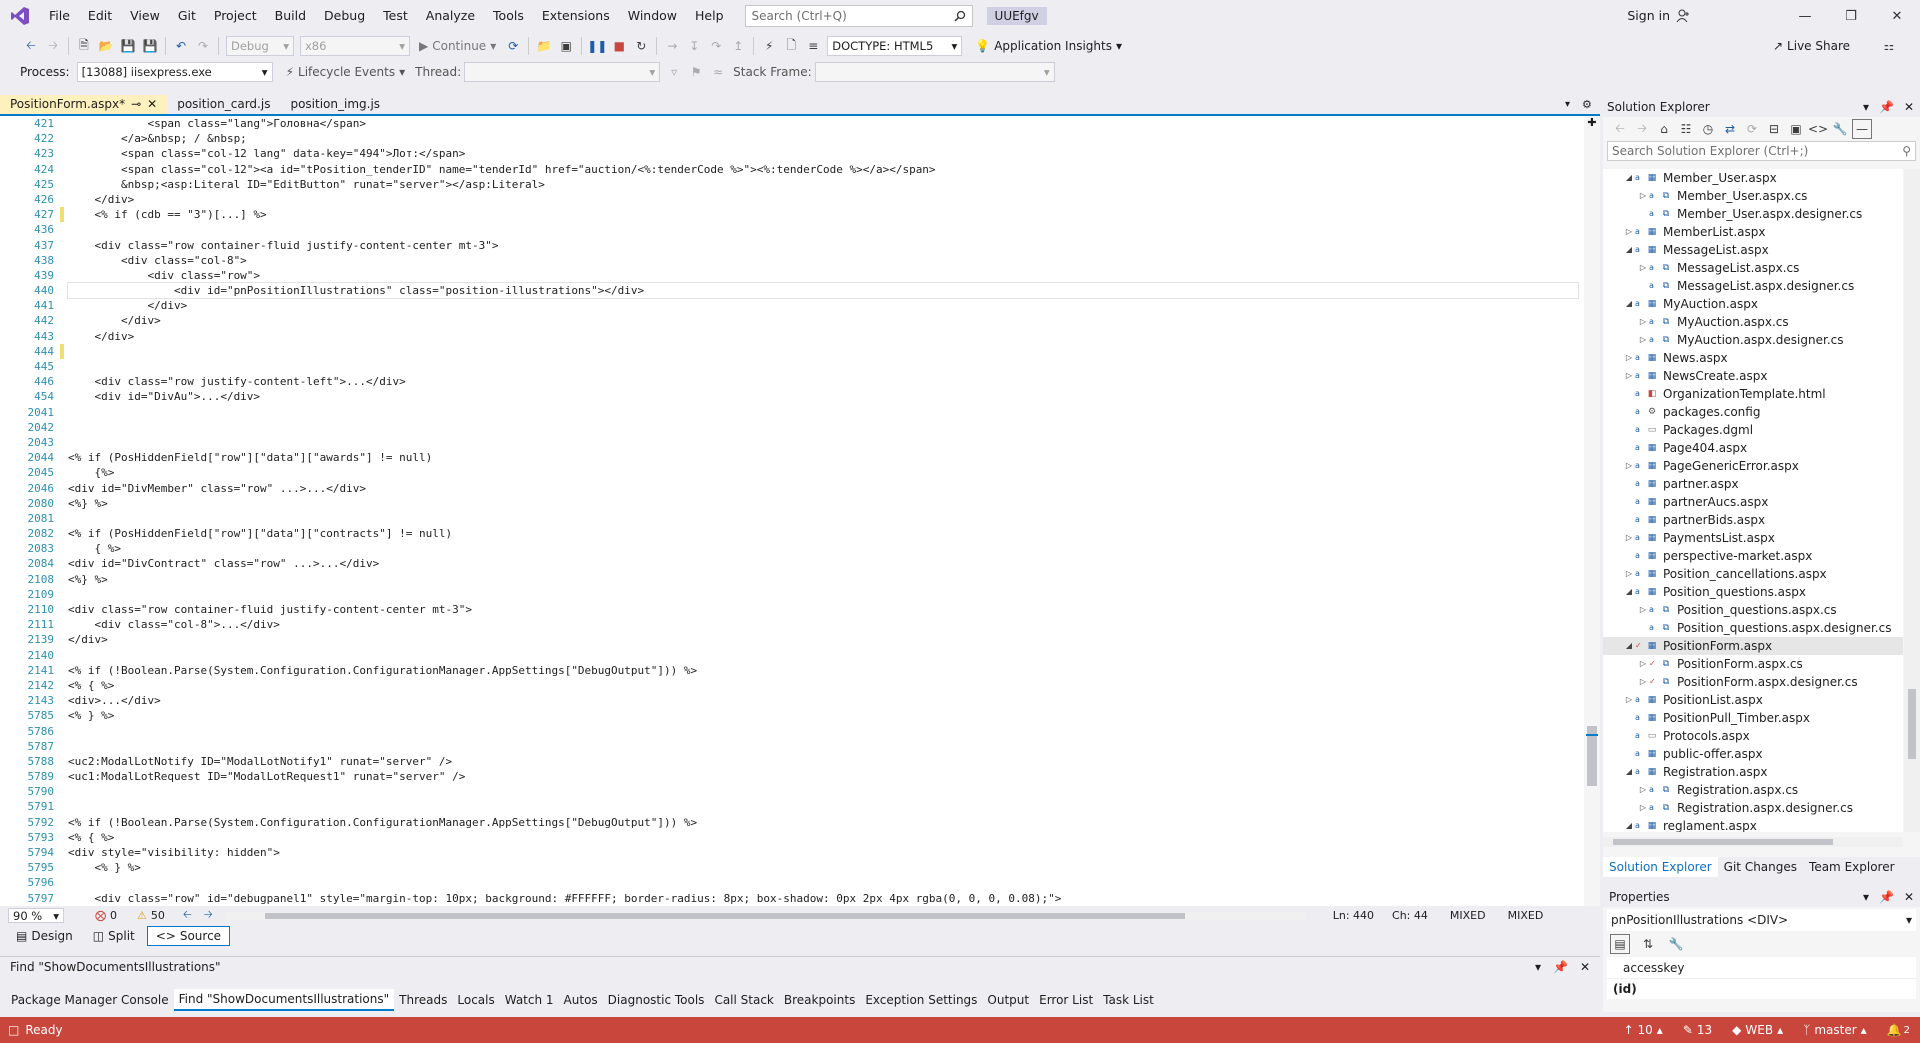 Image resolution: width=1920 pixels, height=1043 pixels. Describe the element at coordinates (100, 16) in the screenshot. I see `menu-item-edit: Edit` at that location.